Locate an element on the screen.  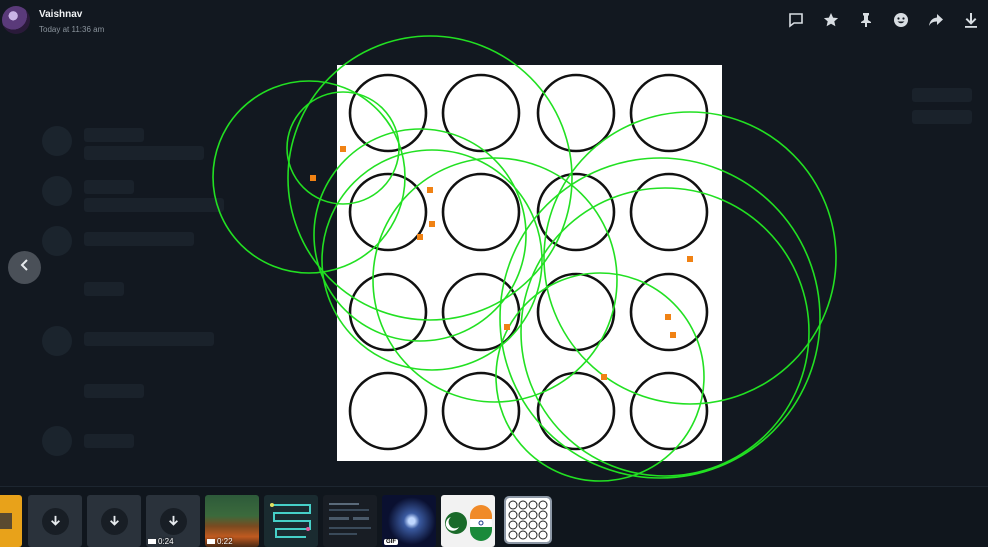
forward-icon is located at coordinates (936, 22).